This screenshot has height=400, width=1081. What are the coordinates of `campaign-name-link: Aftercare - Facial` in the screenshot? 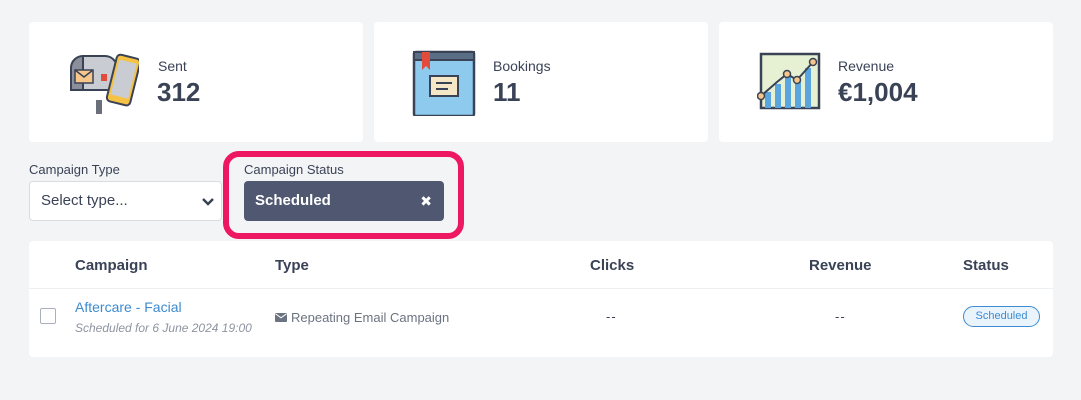 It's located at (128, 307).